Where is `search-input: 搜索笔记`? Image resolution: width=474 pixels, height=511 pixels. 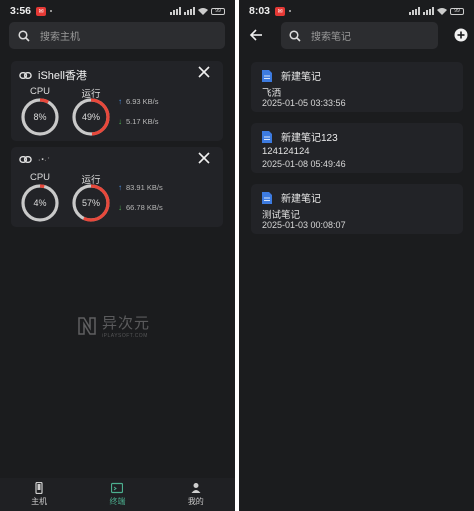 search-input: 搜索笔记 is located at coordinates (359, 35).